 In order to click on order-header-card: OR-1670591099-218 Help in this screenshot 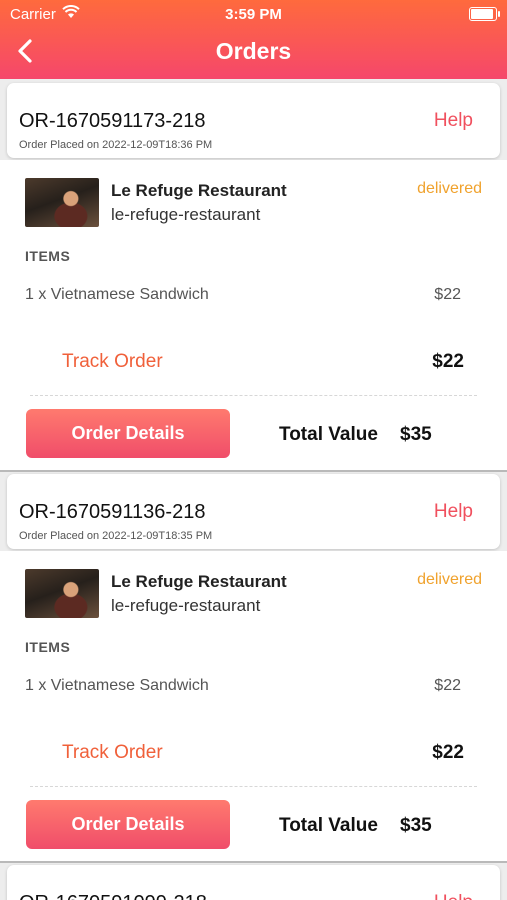, I will do `click(253, 882)`.